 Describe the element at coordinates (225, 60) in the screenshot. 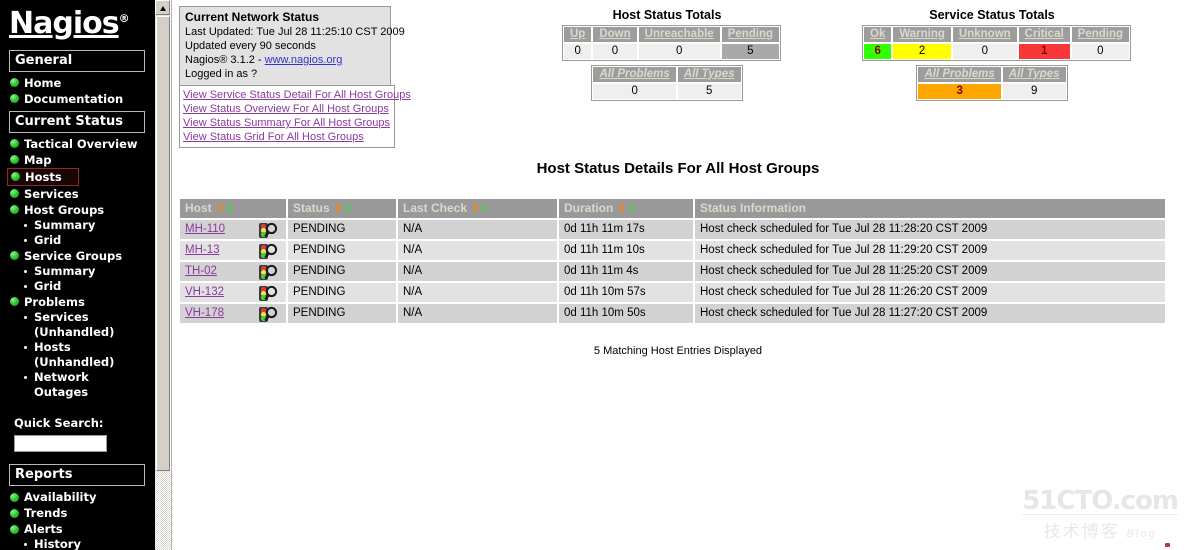

I see `version-prefix: Nagios® 3.1.2 -` at that location.